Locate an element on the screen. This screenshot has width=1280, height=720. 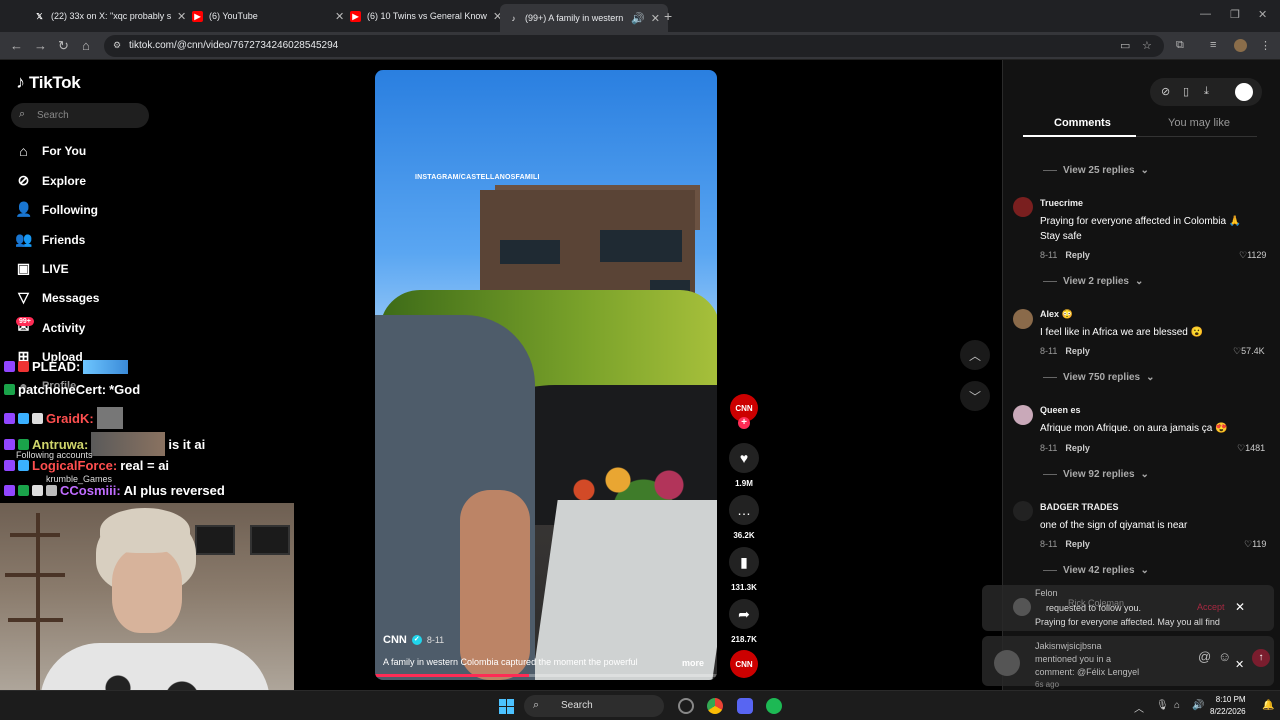
extensions-icon: ⧉ is located at coordinates (1180, 45).